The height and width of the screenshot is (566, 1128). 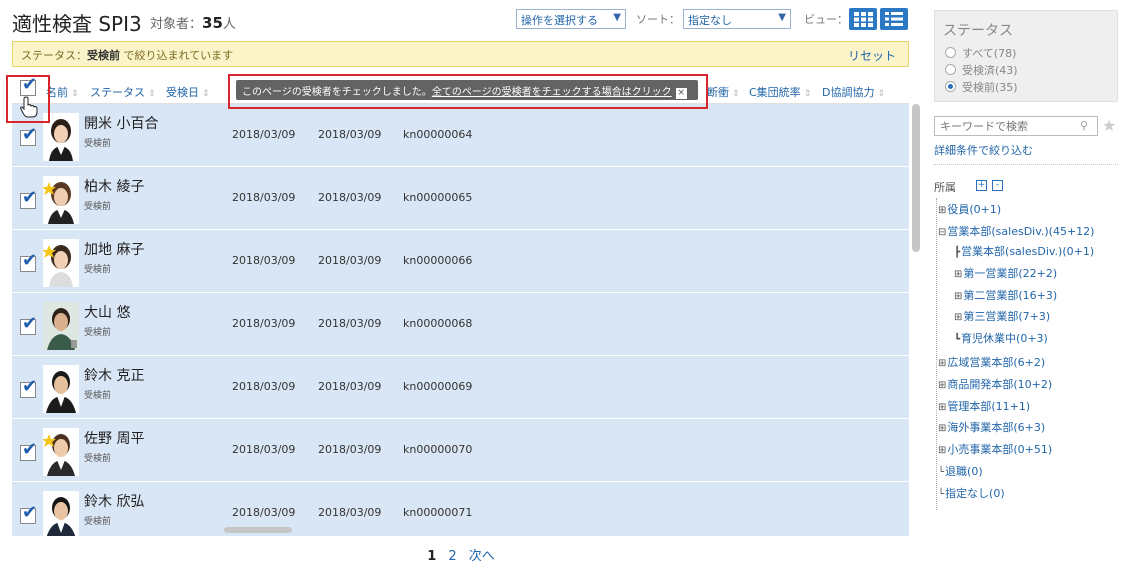 I want to click on tree-item: ⊞商品開発本部(10+2), so click(x=995, y=384).